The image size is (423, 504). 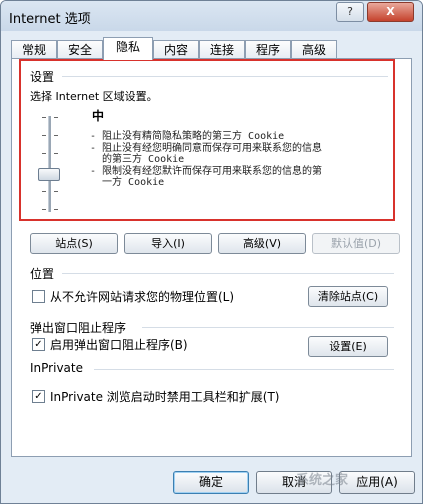 I want to click on tab-content: 内容, so click(x=176, y=49).